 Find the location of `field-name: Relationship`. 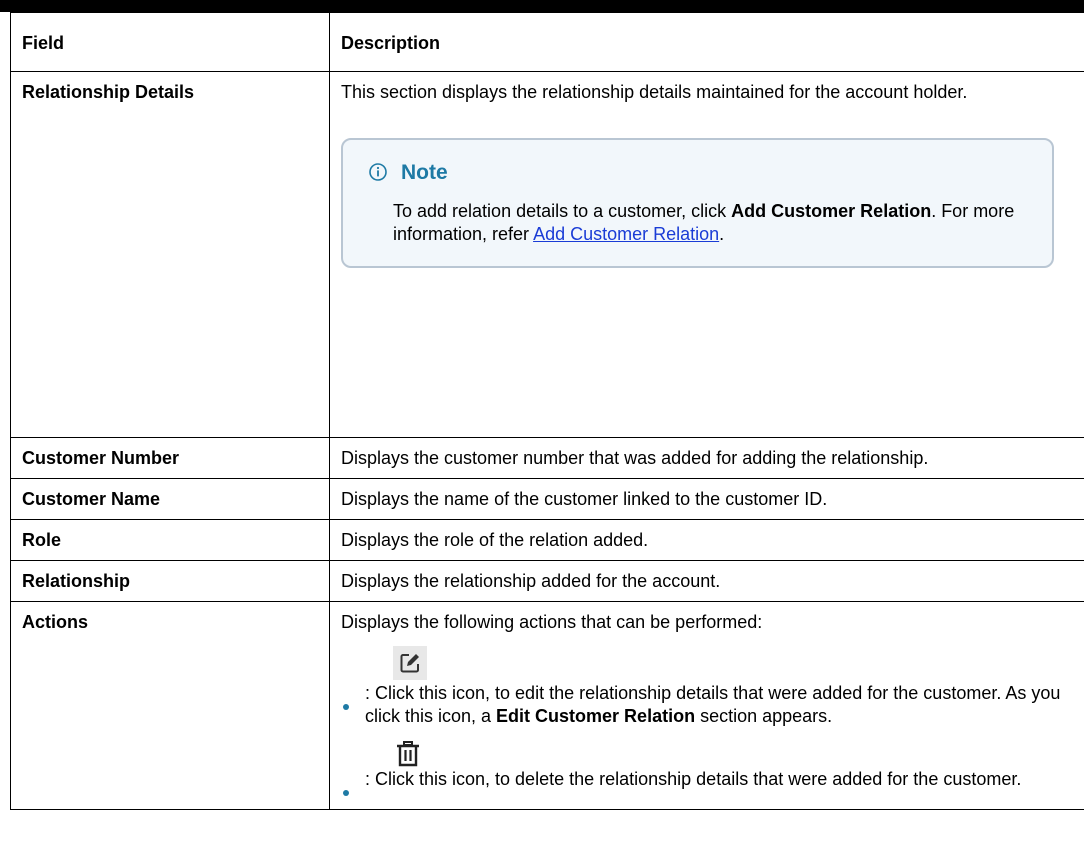

field-name: Relationship is located at coordinates (170, 581).